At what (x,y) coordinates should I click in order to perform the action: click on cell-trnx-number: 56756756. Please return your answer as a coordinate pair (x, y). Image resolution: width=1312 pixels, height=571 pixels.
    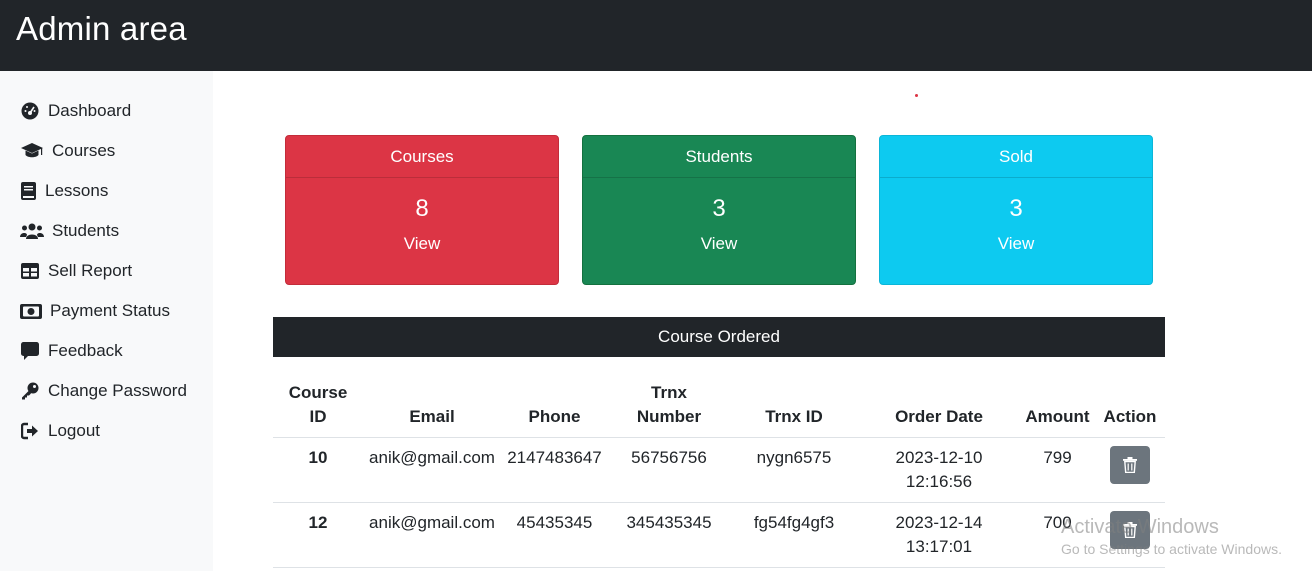
    Looking at the image, I should click on (669, 470).